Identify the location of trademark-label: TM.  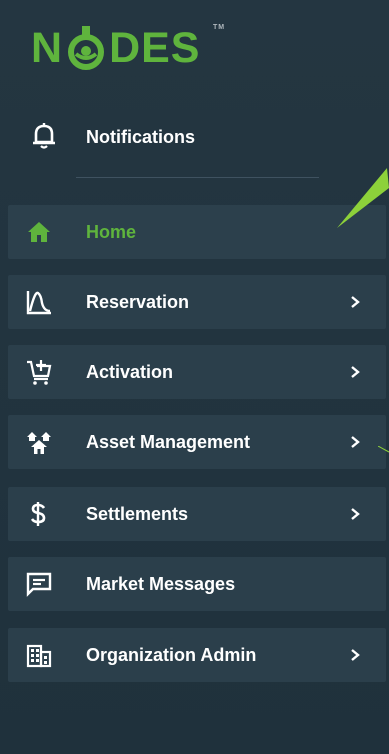
(219, 27).